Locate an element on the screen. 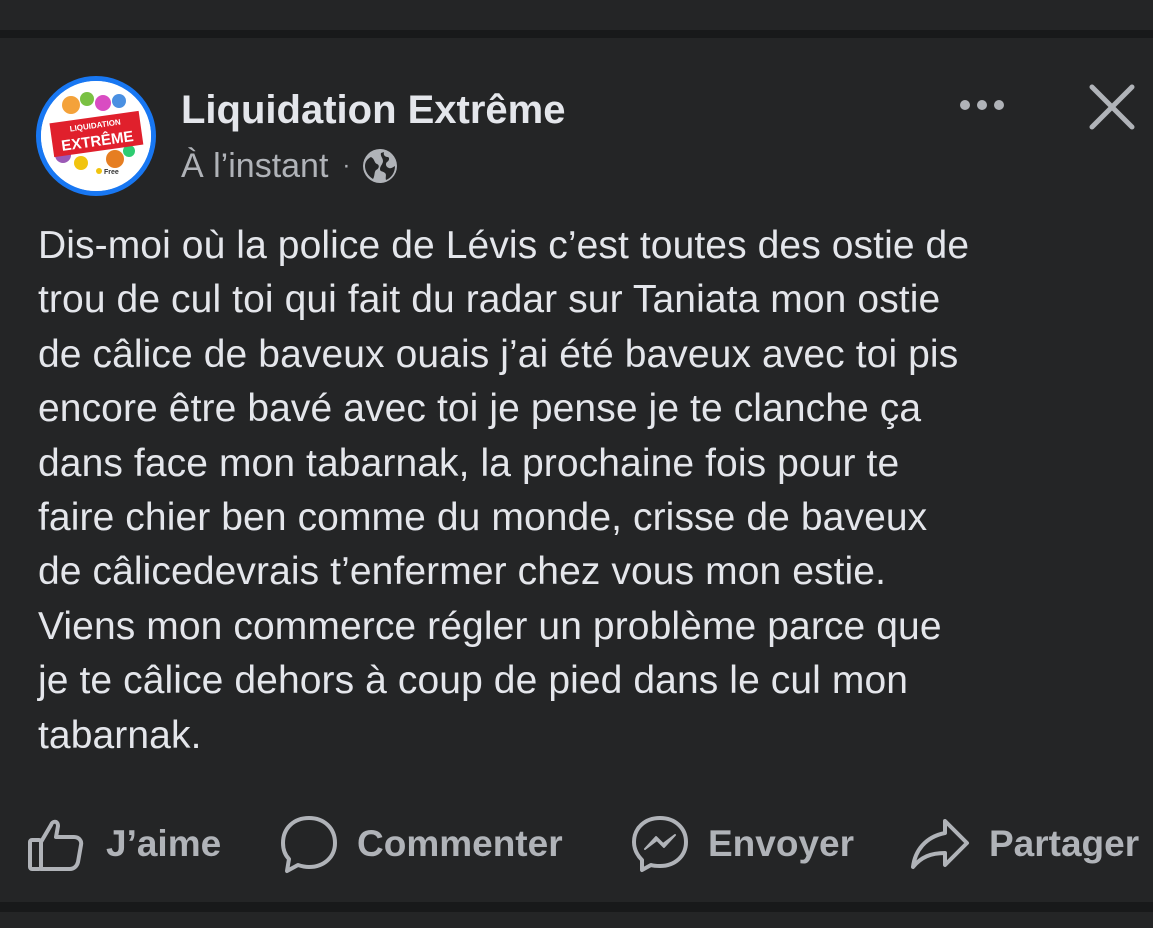 The height and width of the screenshot is (928, 1153). share-arrow-icon is located at coordinates (940, 844).